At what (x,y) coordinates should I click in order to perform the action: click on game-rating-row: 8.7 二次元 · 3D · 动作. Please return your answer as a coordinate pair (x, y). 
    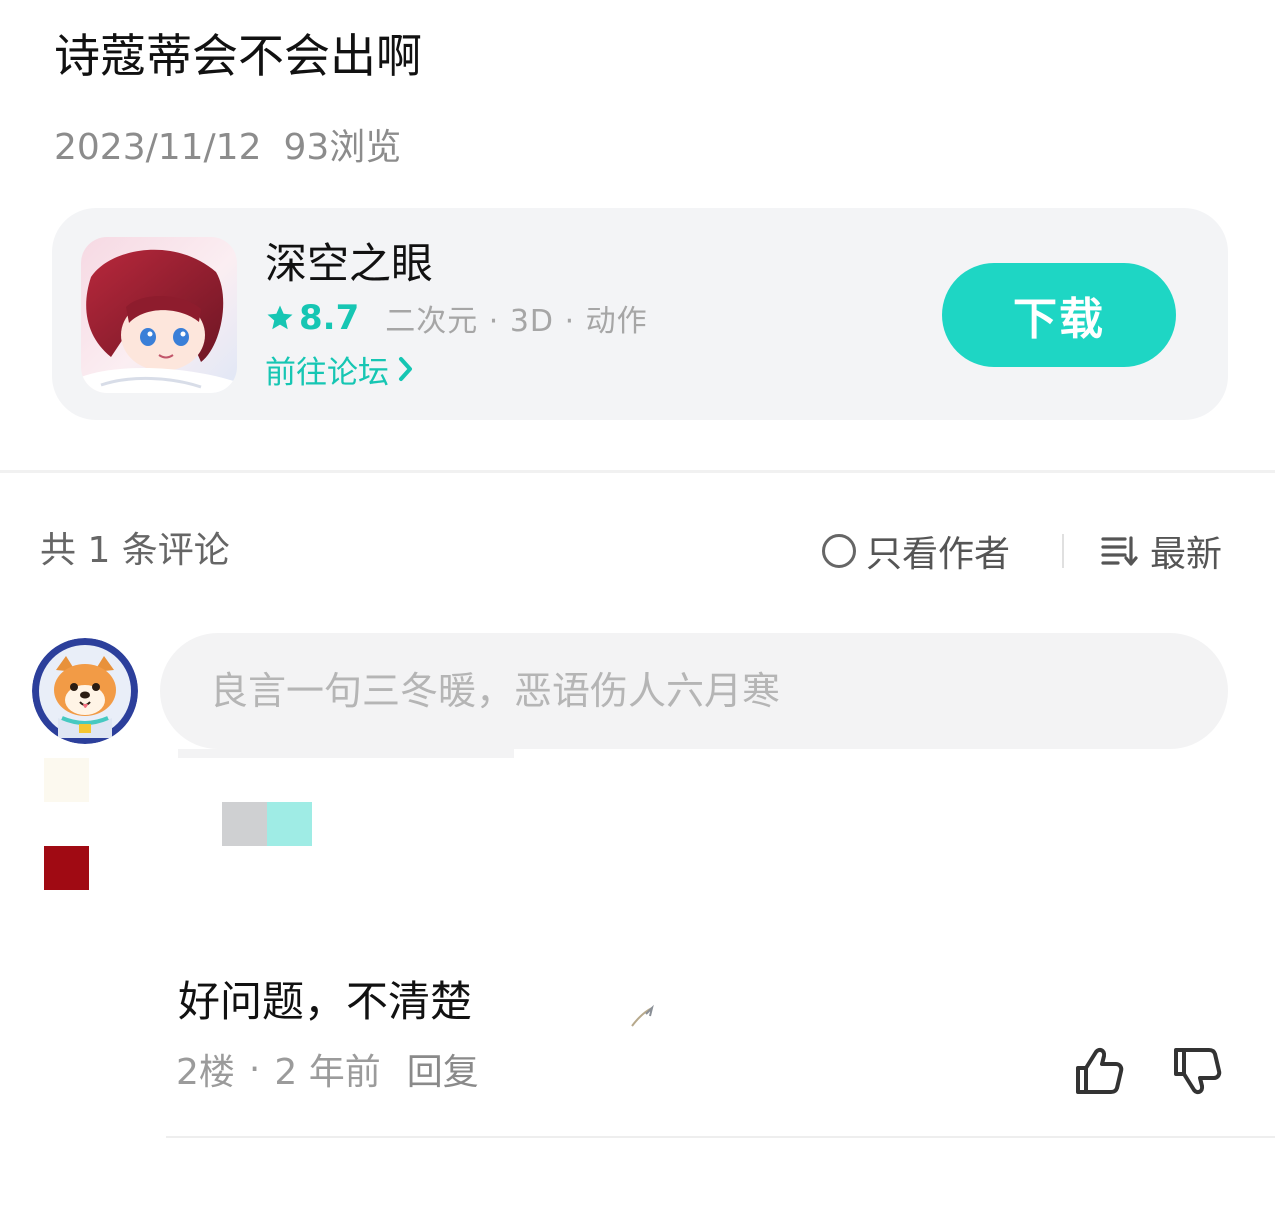
    Looking at the image, I should click on (456, 318).